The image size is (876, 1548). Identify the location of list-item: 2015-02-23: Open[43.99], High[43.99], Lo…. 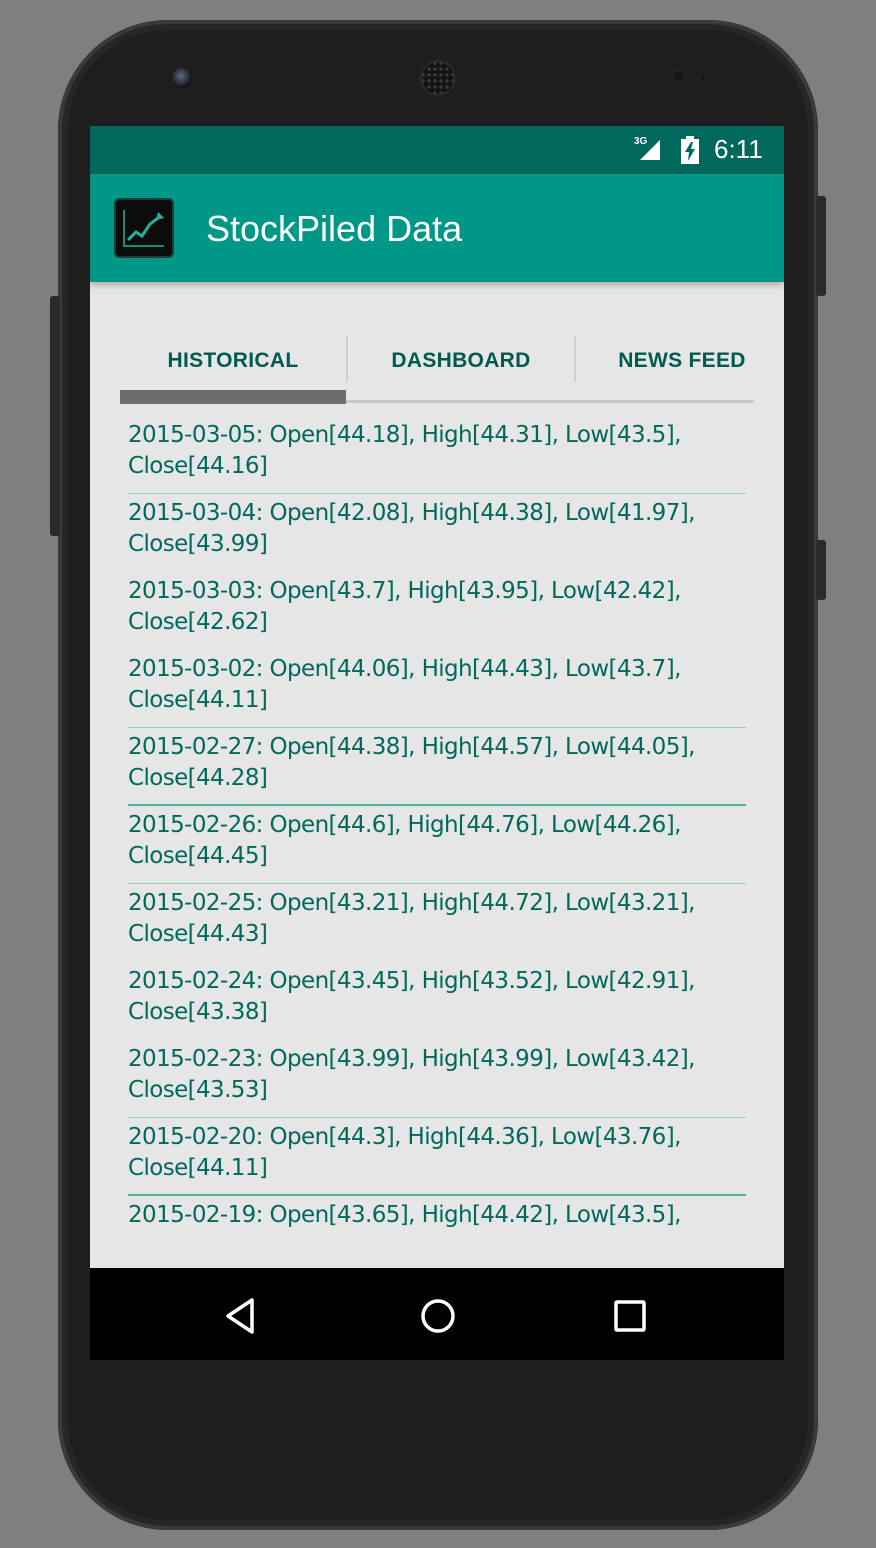
(437, 1079).